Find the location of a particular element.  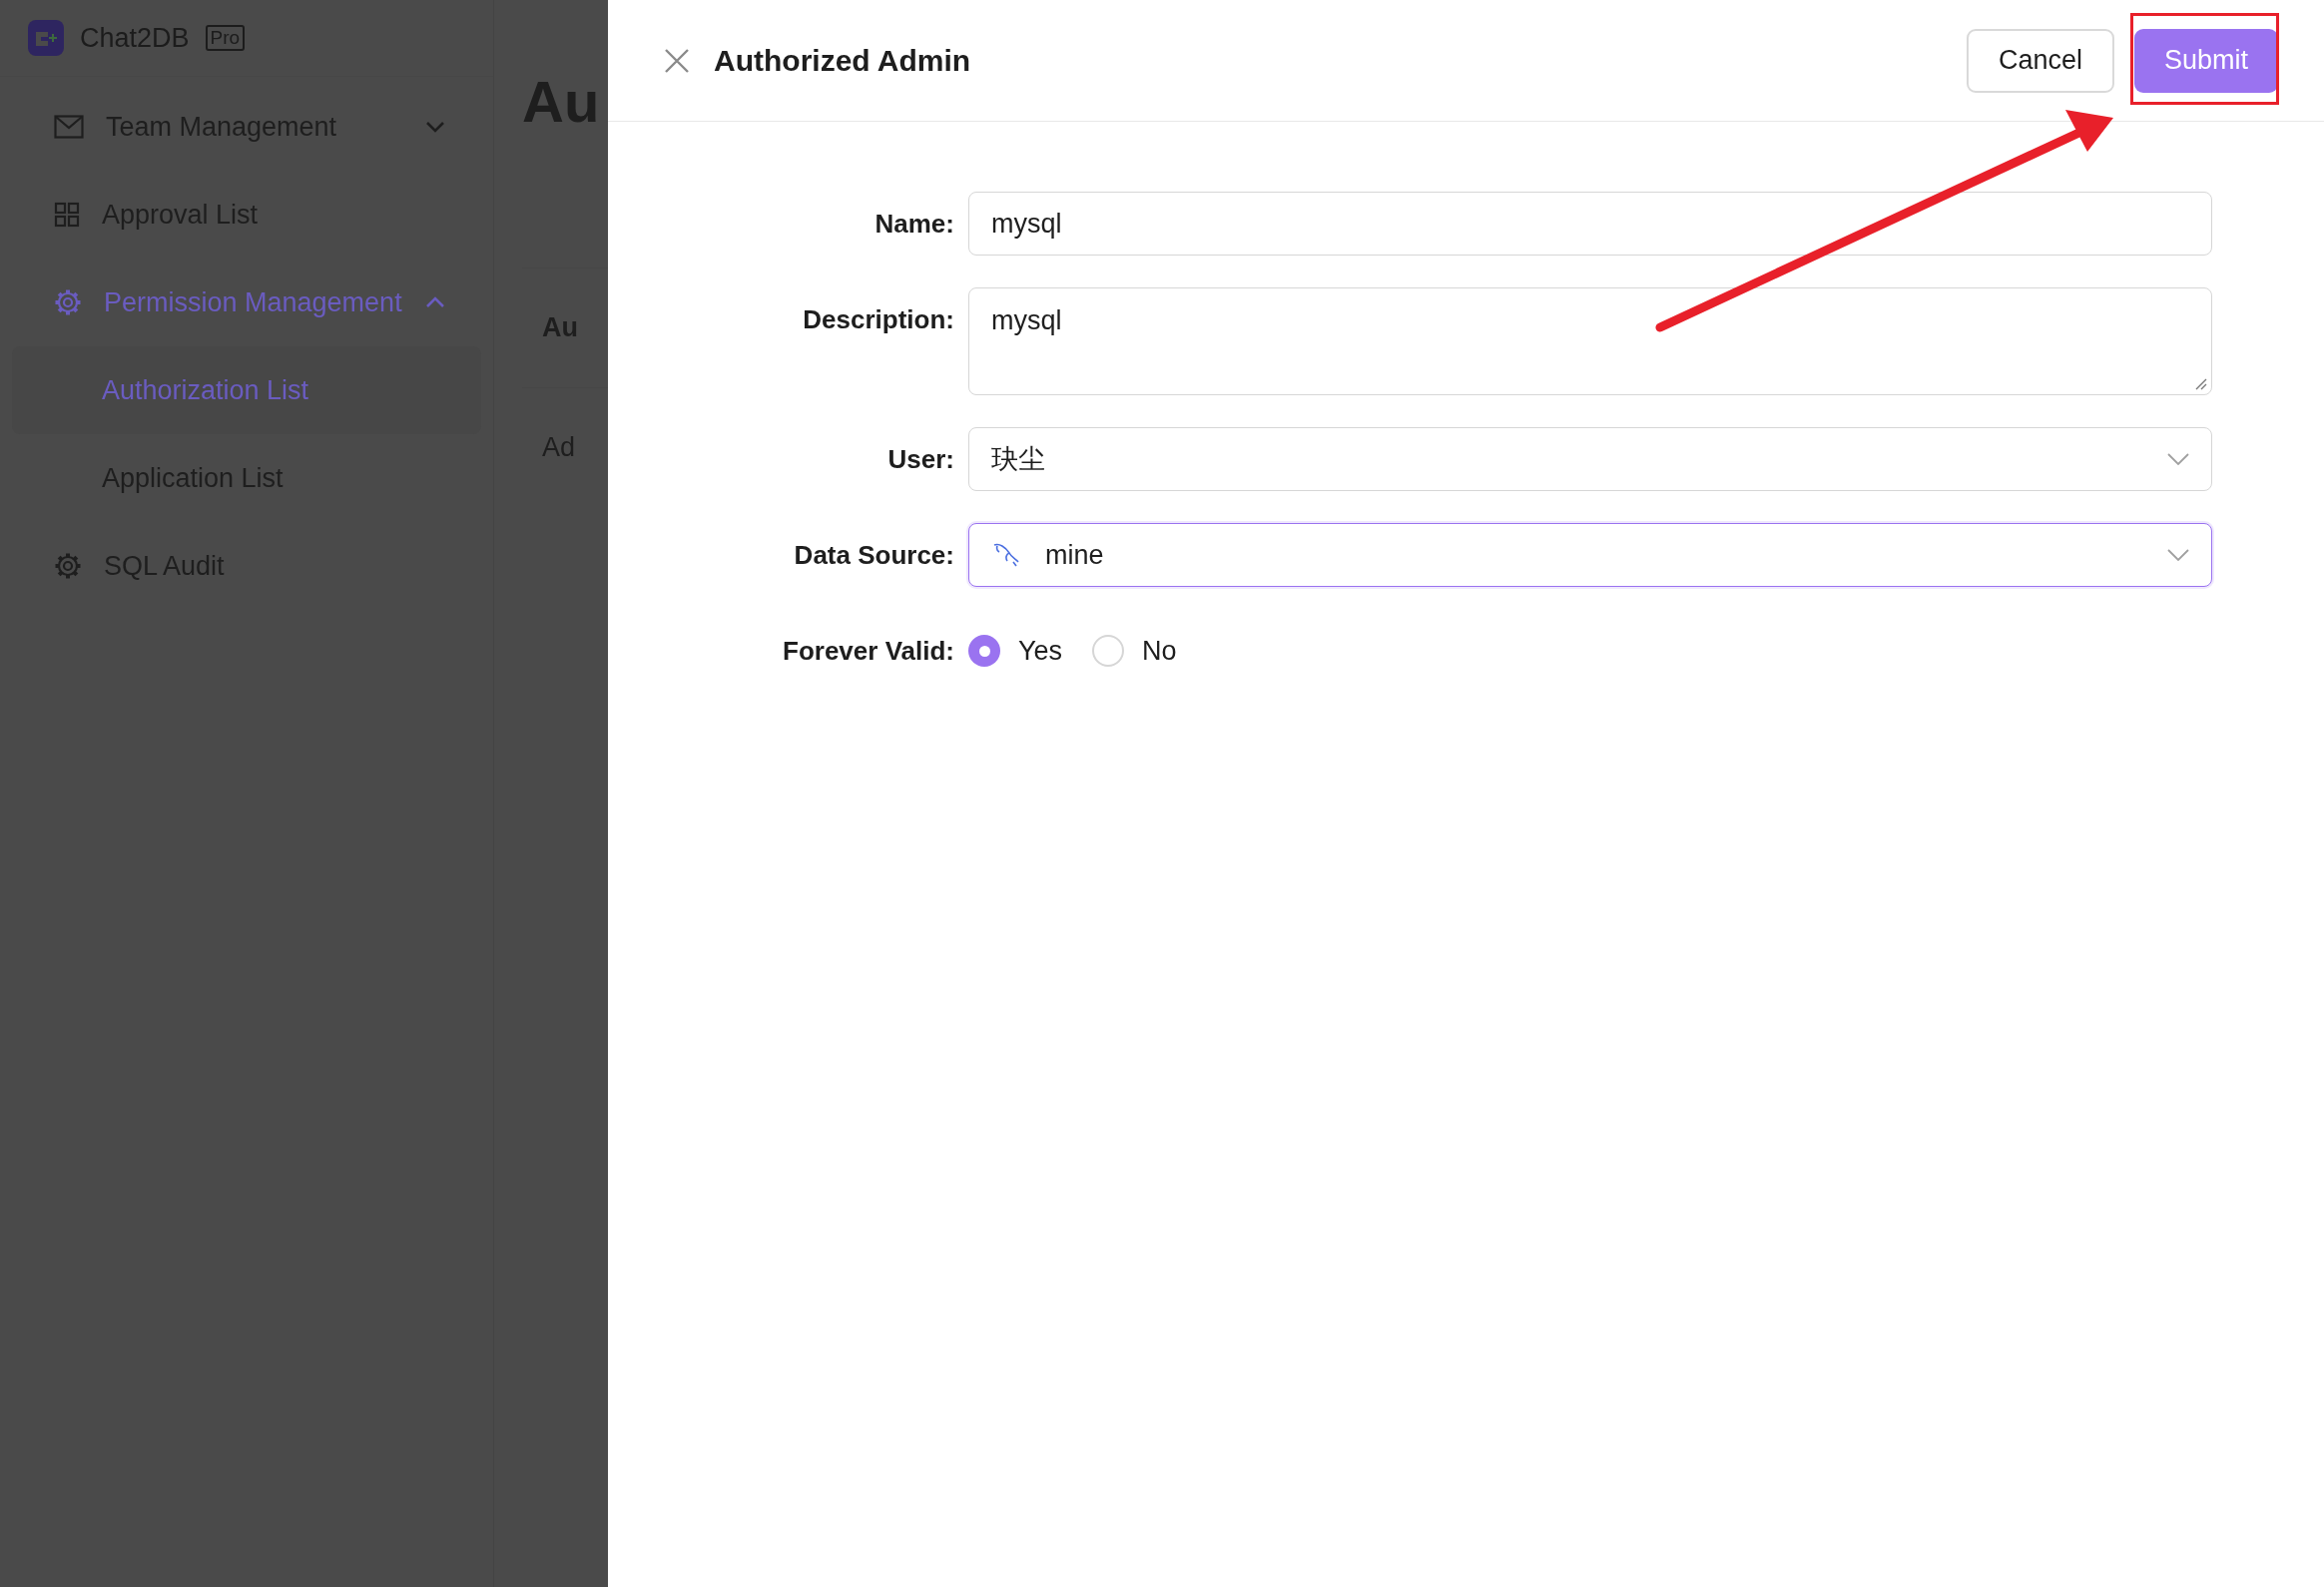

text-area: mysql is located at coordinates (1590, 341).